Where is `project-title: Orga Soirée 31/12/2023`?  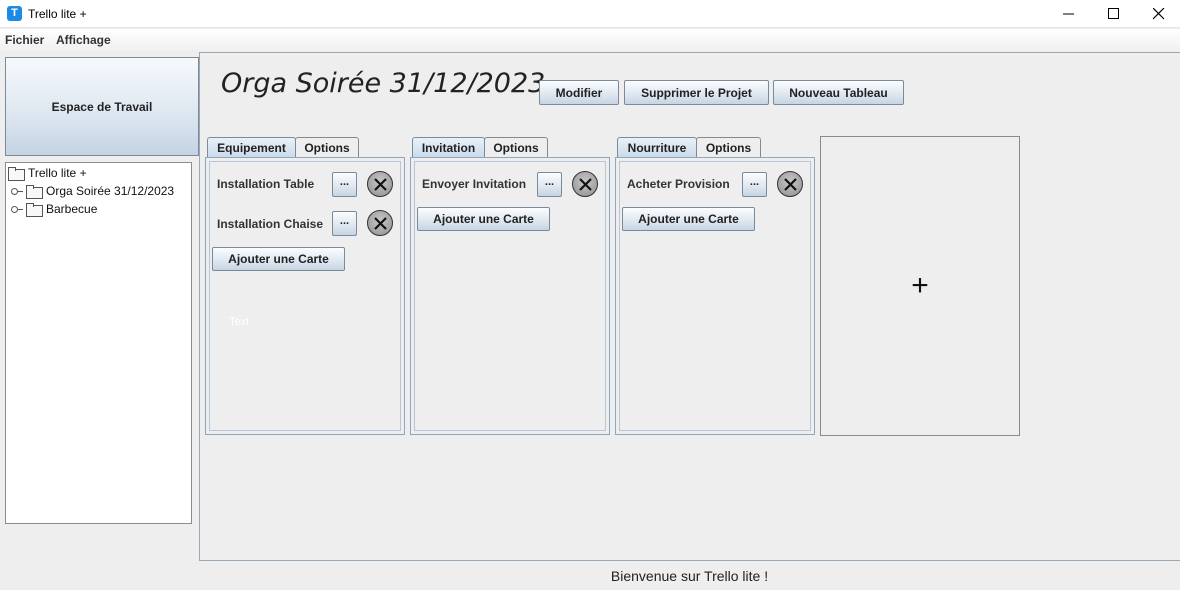
project-title: Orga Soirée 31/12/2023 is located at coordinates (383, 83).